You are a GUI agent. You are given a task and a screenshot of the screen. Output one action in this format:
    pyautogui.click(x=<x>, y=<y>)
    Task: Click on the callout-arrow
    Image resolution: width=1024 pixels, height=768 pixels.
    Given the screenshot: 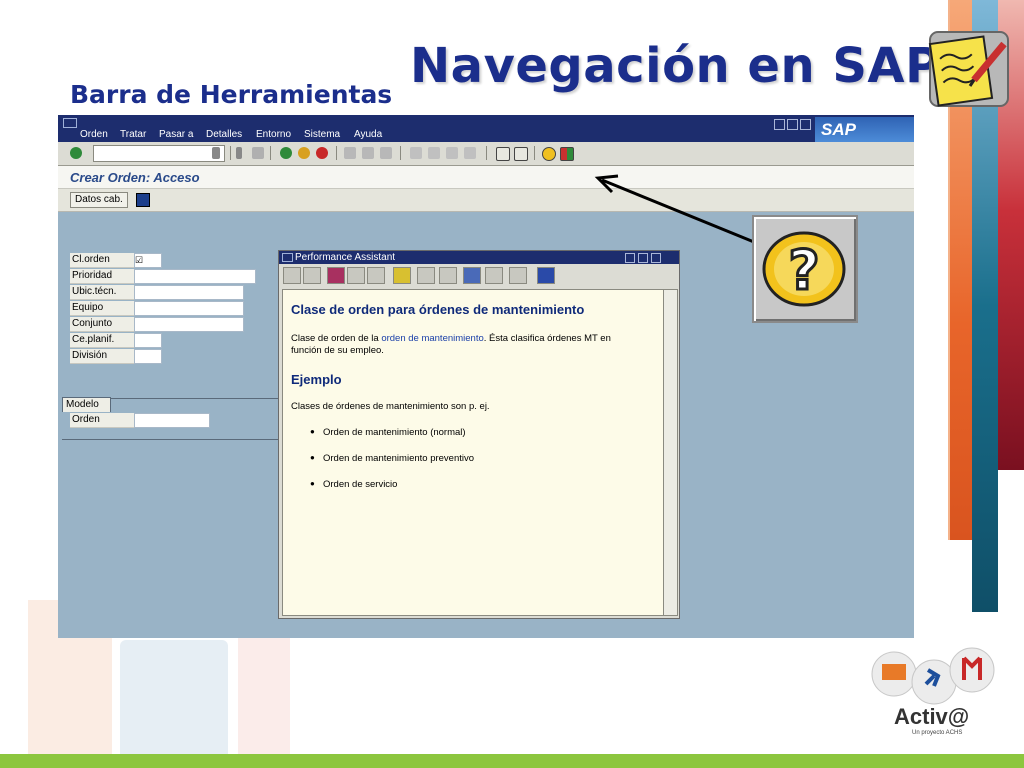 What is the action you would take?
    pyautogui.click(x=674, y=209)
    